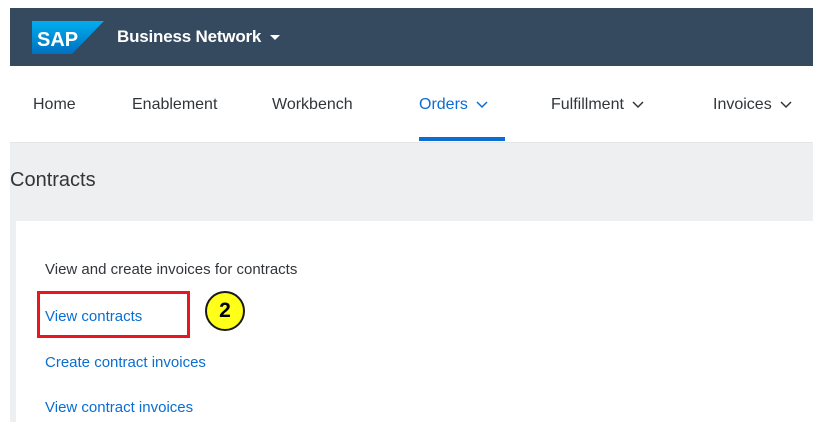 This screenshot has width=813, height=422. I want to click on nav-home: Home, so click(54, 104).